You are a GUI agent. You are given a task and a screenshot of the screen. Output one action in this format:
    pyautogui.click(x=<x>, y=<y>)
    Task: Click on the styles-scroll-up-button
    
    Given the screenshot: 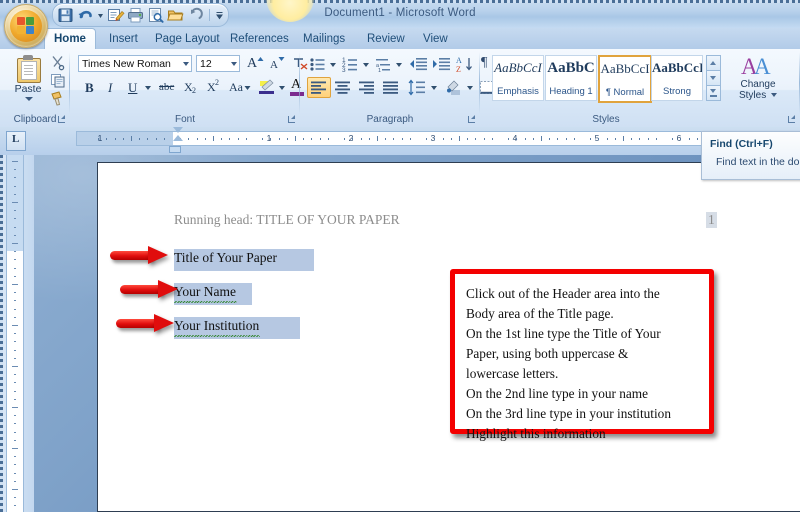 What is the action you would take?
    pyautogui.click(x=713, y=63)
    